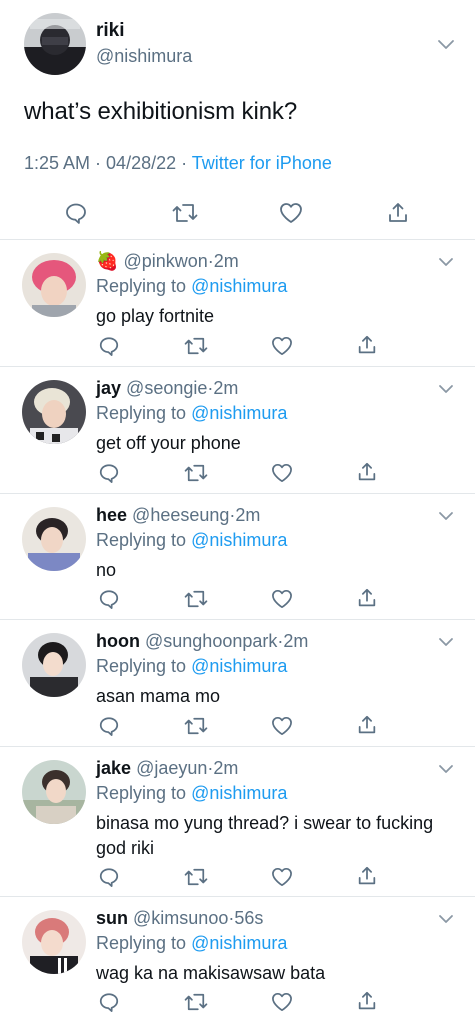 This screenshot has width=475, height=1024. I want to click on reply-header: hoon @sunghoonpark·2m, so click(202, 641).